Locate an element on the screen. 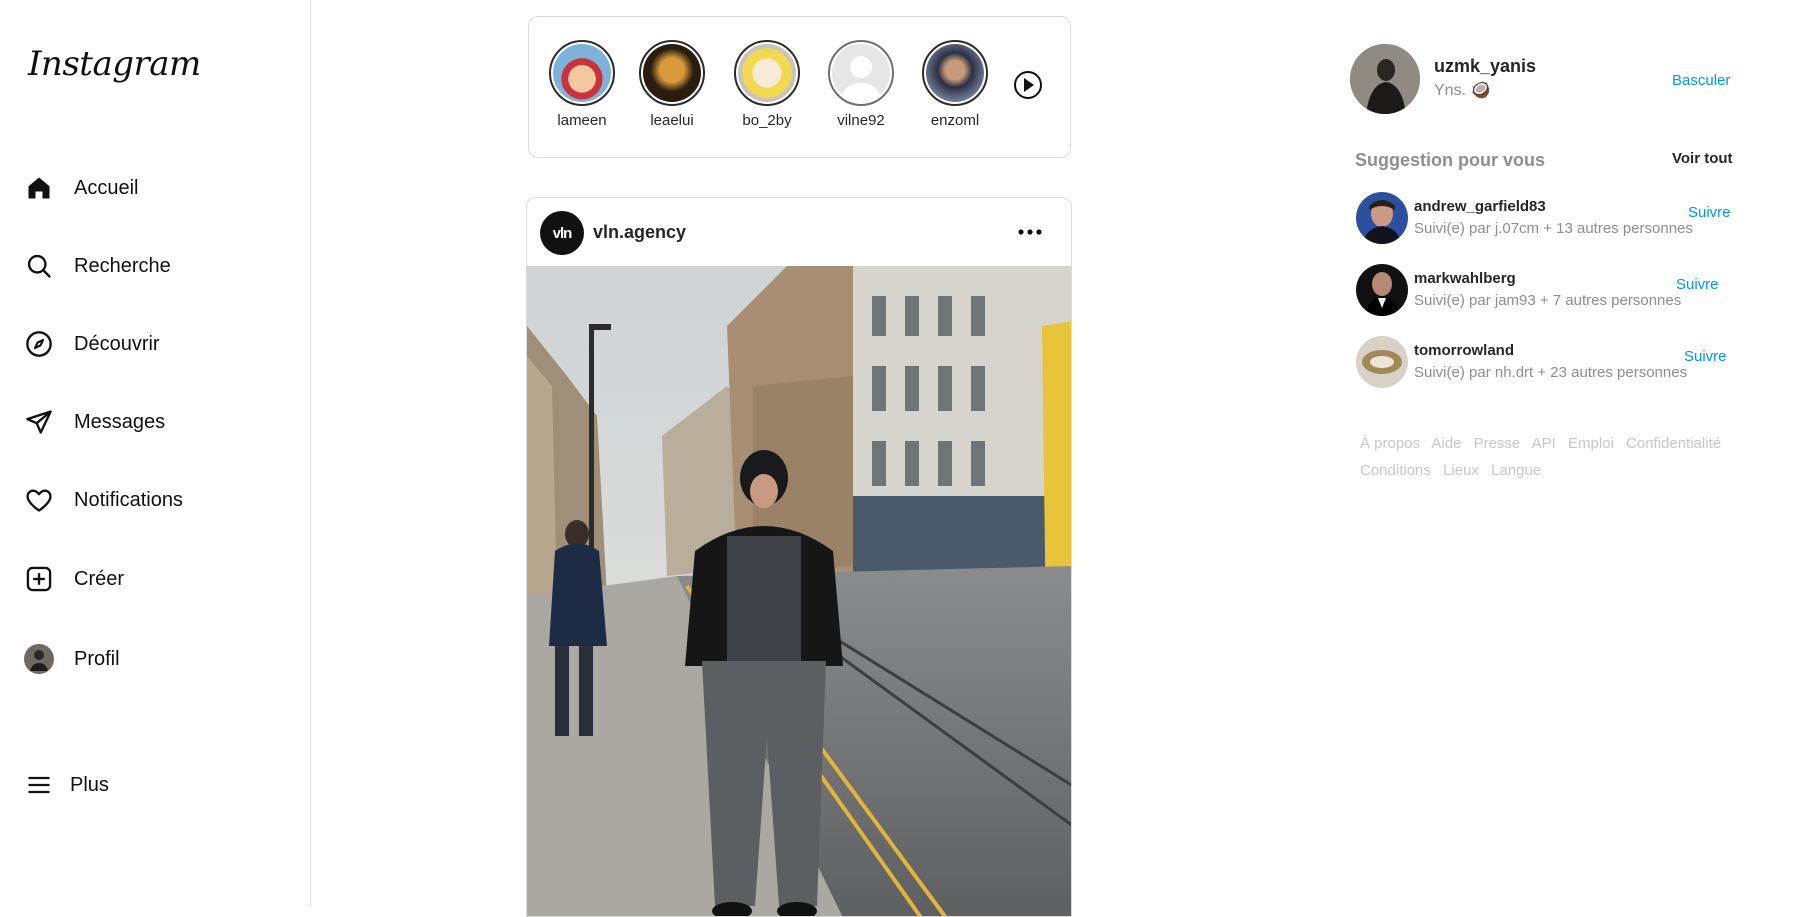  nav-item-explore: Découvrir is located at coordinates (92, 344).